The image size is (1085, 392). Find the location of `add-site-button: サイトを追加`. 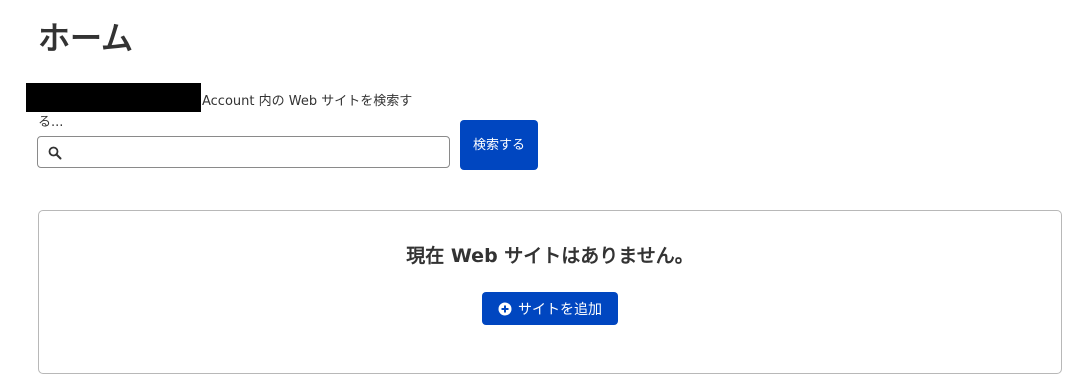

add-site-button: サイトを追加 is located at coordinates (550, 308).